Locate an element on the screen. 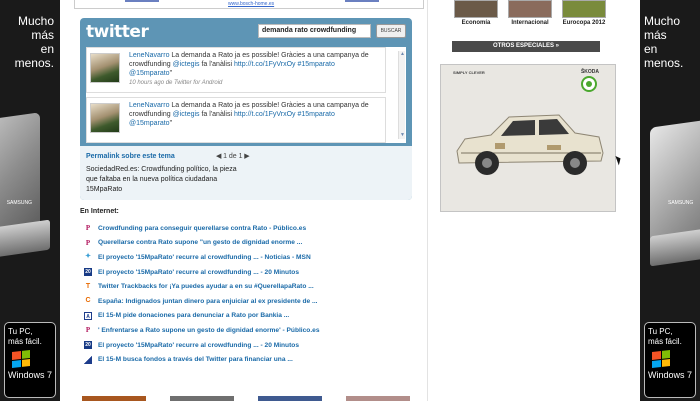  skoda-logo-icon is located at coordinates (589, 84).